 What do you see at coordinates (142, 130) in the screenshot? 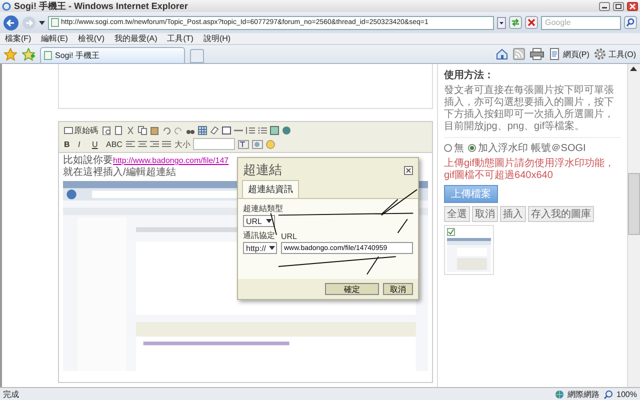
I see `copy-icon` at bounding box center [142, 130].